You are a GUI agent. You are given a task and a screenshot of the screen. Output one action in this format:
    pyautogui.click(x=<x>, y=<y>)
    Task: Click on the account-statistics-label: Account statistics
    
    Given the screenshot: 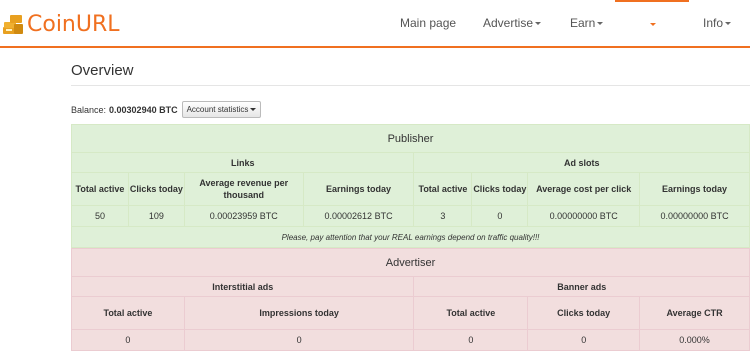 What is the action you would take?
    pyautogui.click(x=217, y=109)
    